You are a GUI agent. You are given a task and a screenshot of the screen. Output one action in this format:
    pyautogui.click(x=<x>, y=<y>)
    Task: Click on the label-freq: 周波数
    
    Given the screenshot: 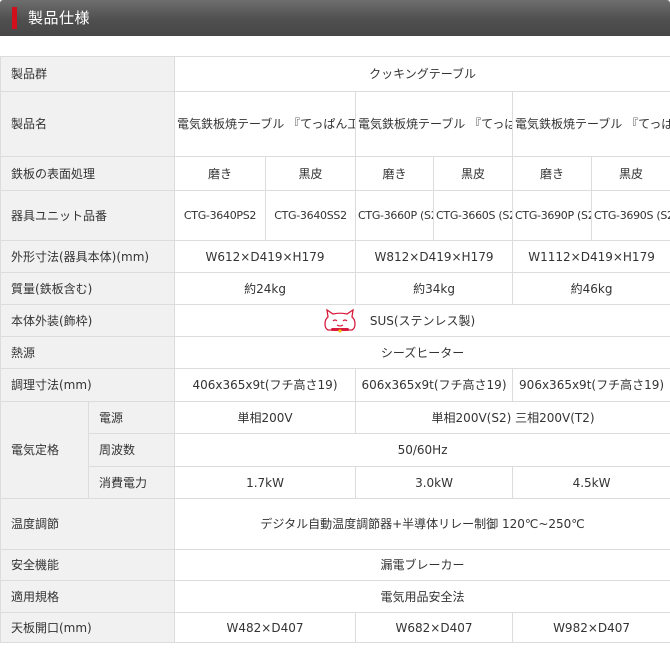 What is the action you would take?
    pyautogui.click(x=131, y=450)
    